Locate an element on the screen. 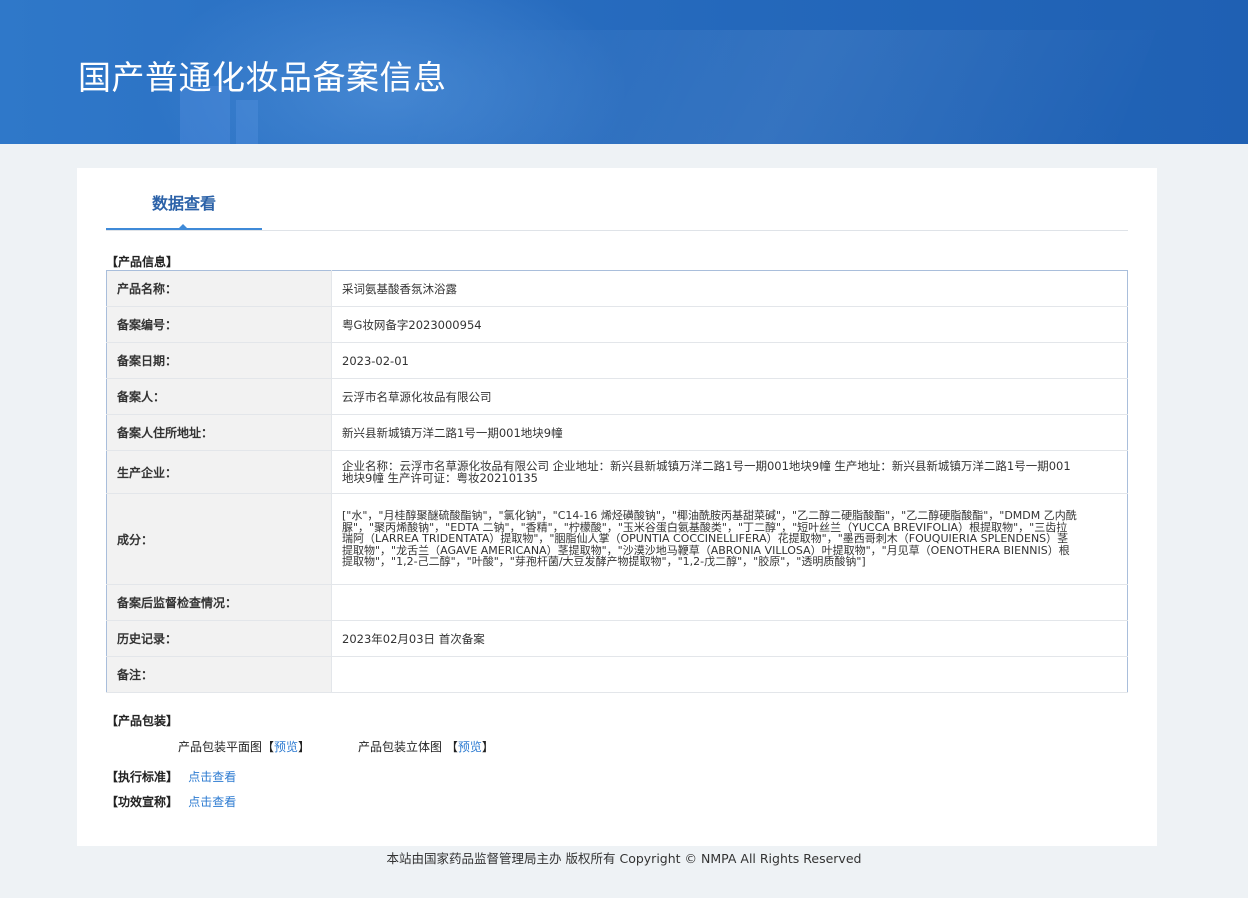 The width and height of the screenshot is (1248, 898). standard-row: 【执行标准】 点击查看 is located at coordinates (171, 777).